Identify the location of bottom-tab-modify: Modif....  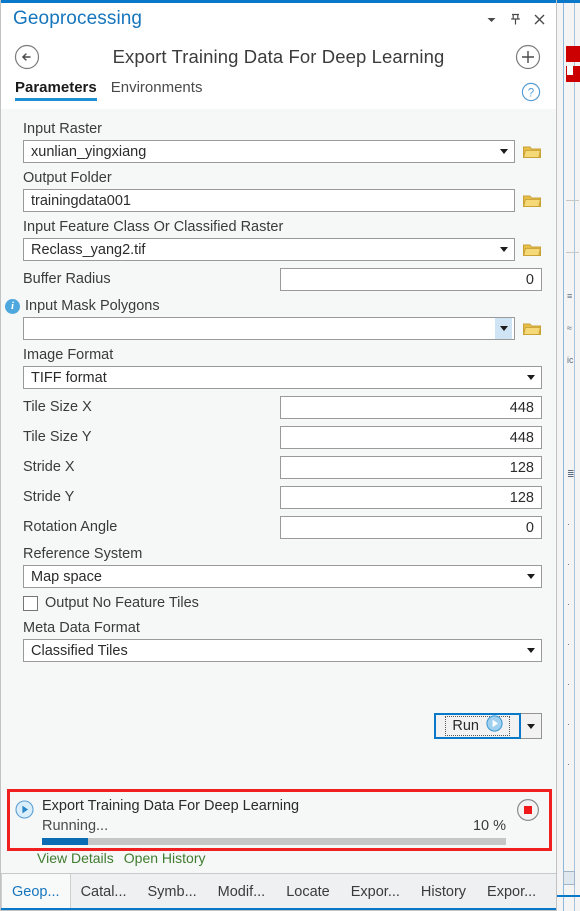
(242, 892).